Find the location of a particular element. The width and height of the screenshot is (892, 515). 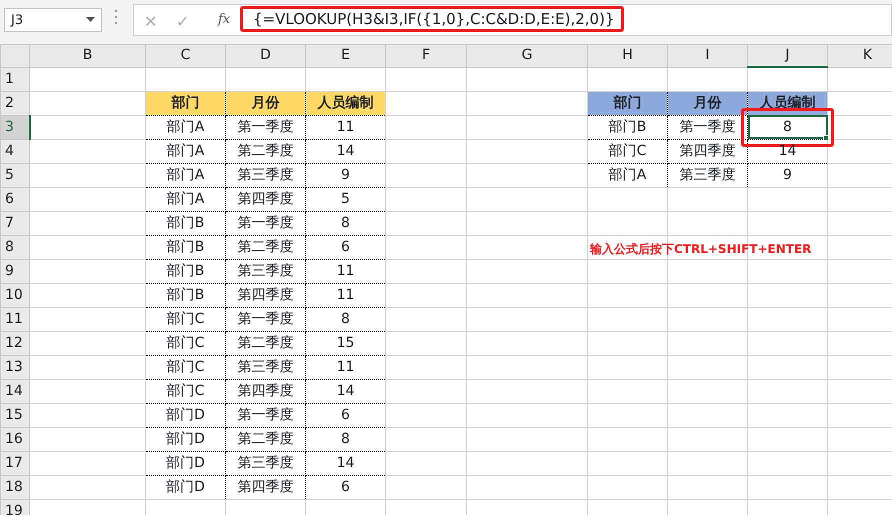

row-header: 19 is located at coordinates (15, 507).